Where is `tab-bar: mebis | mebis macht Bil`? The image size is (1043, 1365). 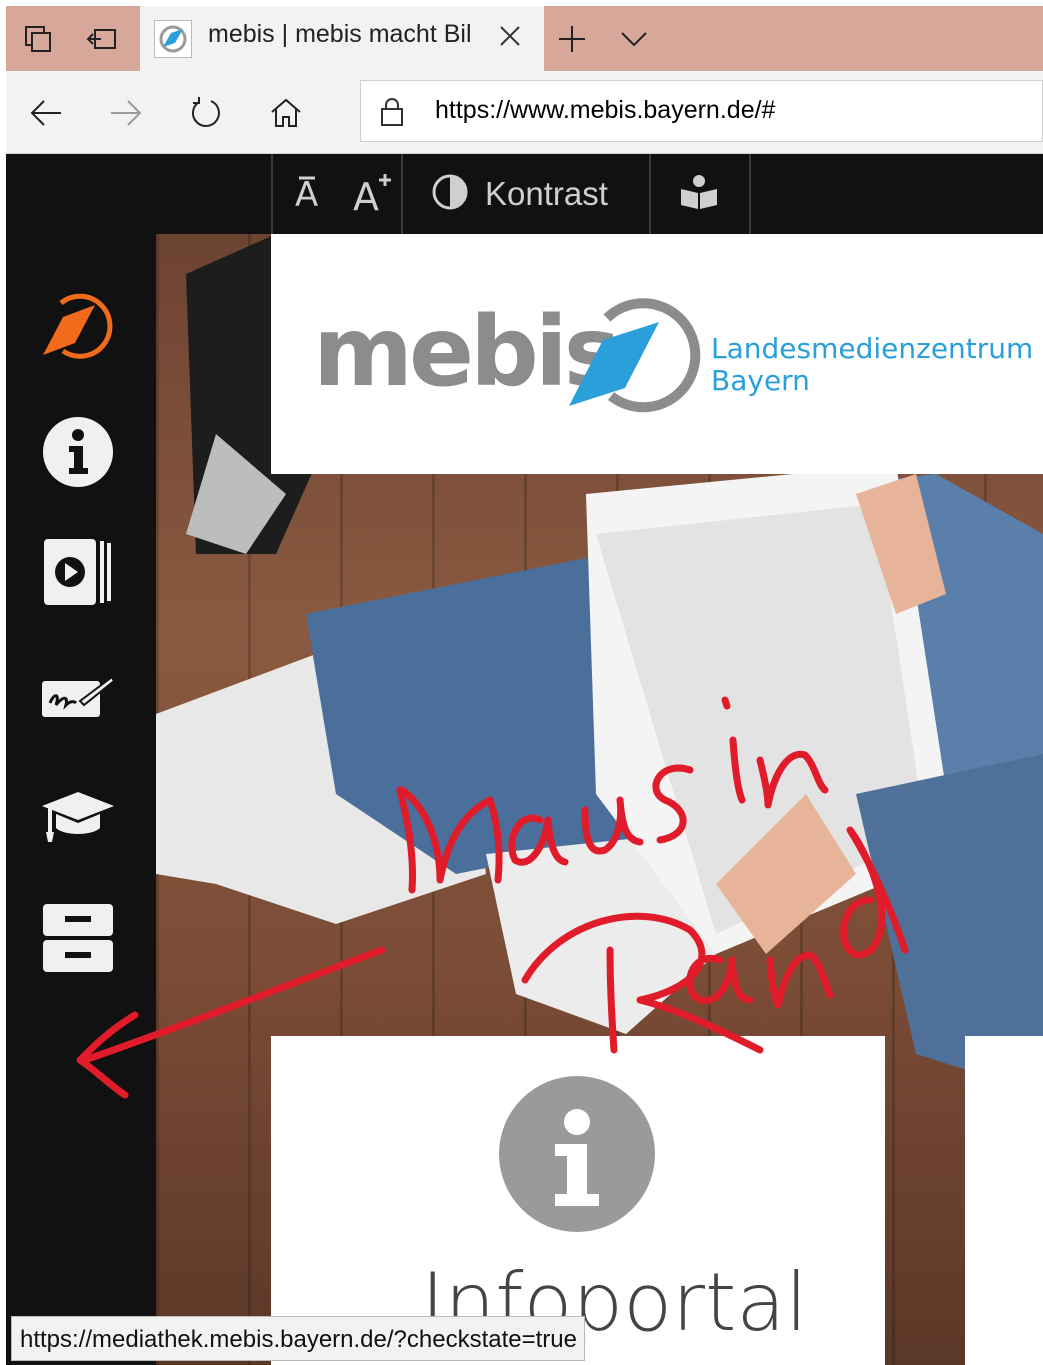 tab-bar: mebis | mebis macht Bil is located at coordinates (524, 41).